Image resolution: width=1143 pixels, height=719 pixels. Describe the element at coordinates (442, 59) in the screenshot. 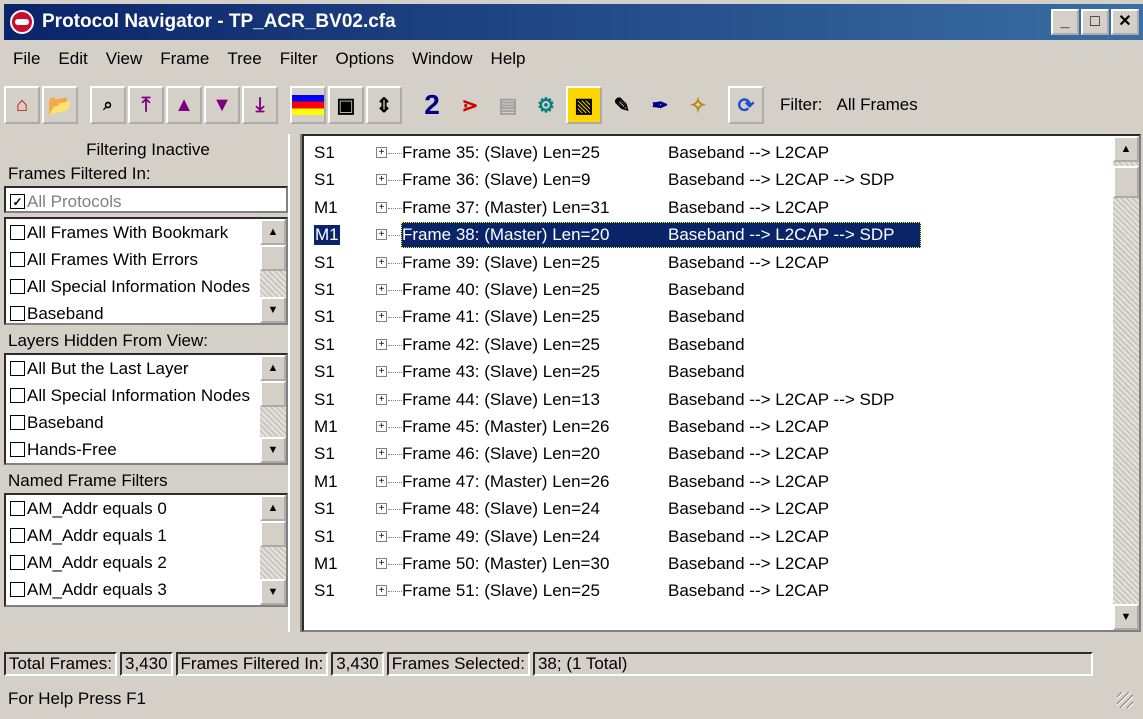

I see `menu-window: Window` at that location.